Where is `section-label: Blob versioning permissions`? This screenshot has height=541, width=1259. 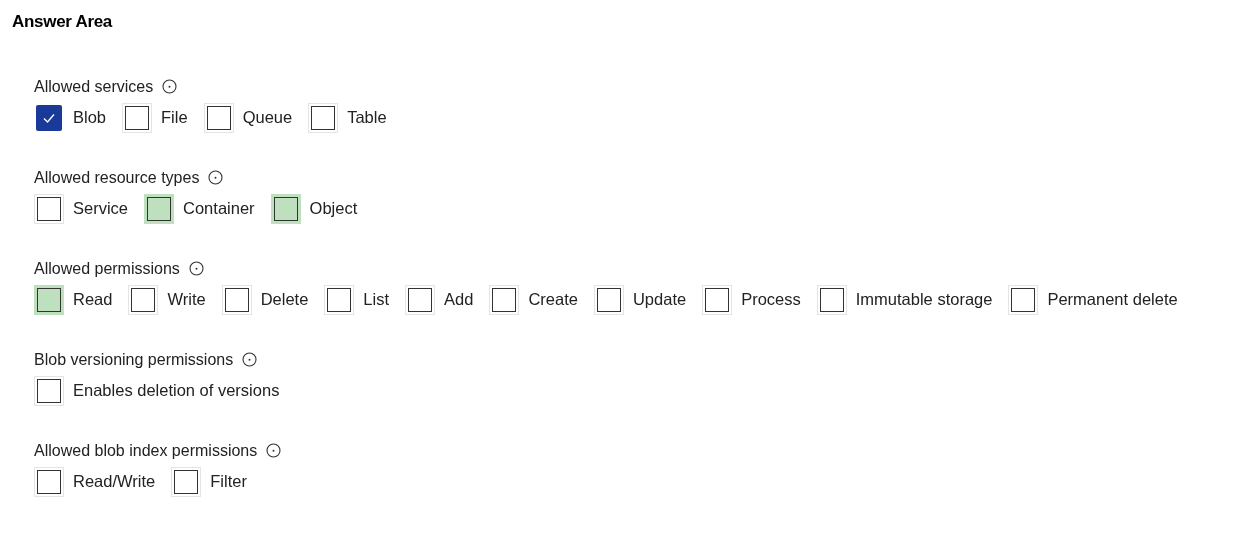 section-label: Blob versioning permissions is located at coordinates (134, 359).